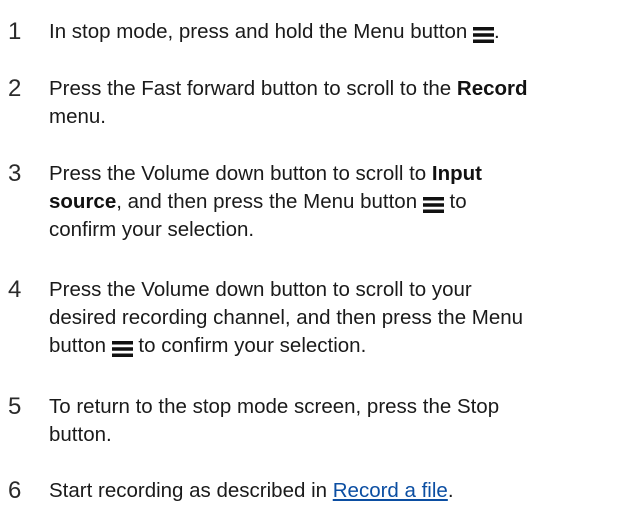 The image size is (643, 507). Describe the element at coordinates (152, 229) in the screenshot. I see `text-segment: confirm your selection.` at that location.